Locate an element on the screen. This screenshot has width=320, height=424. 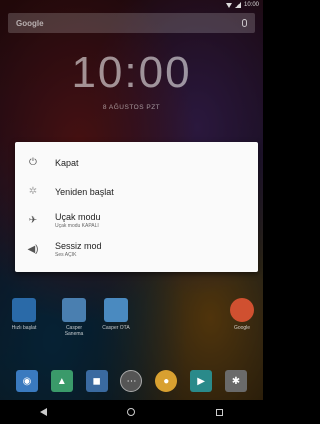
date-widget: 8 AĞUSTOS PZT is located at coordinates (131, 107).